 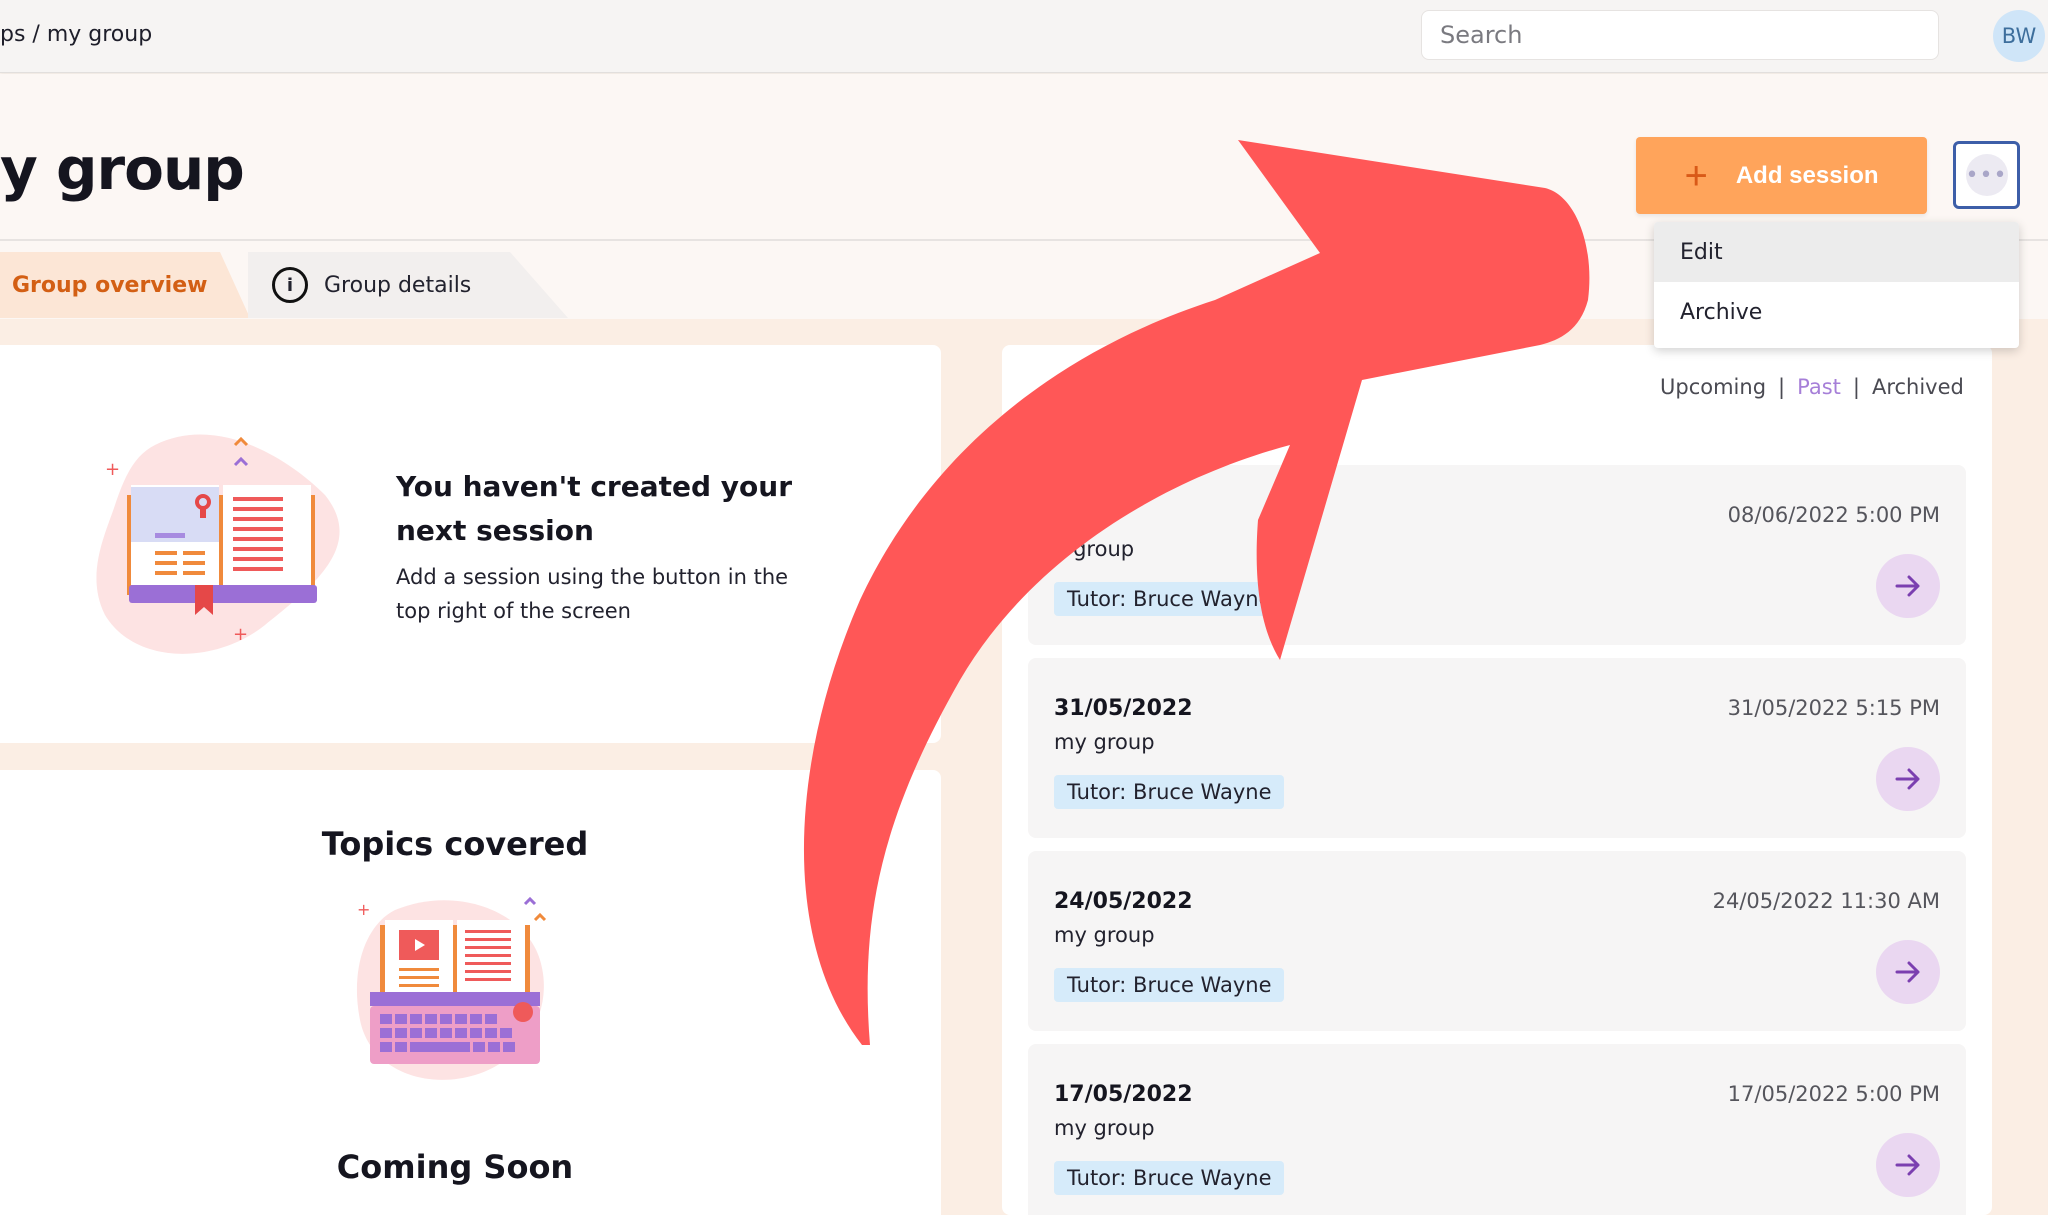 I want to click on breadcrumb: ps / my group, so click(x=76, y=34).